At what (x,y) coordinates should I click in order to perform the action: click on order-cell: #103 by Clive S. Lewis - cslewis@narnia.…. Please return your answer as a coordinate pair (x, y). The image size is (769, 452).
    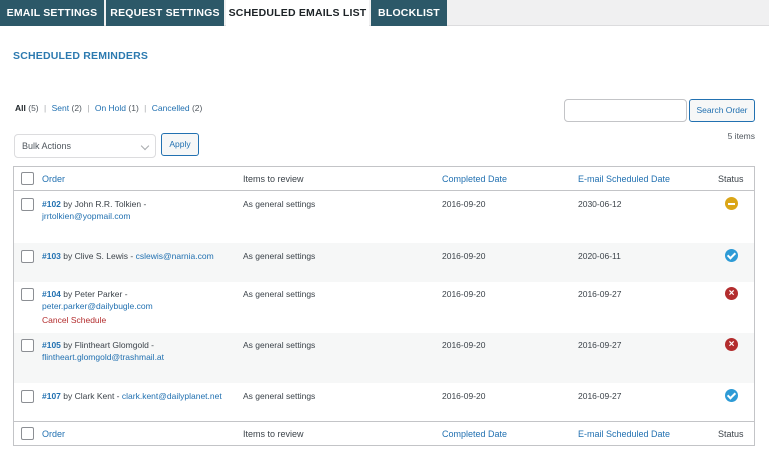
    Looking at the image, I should click on (139, 256).